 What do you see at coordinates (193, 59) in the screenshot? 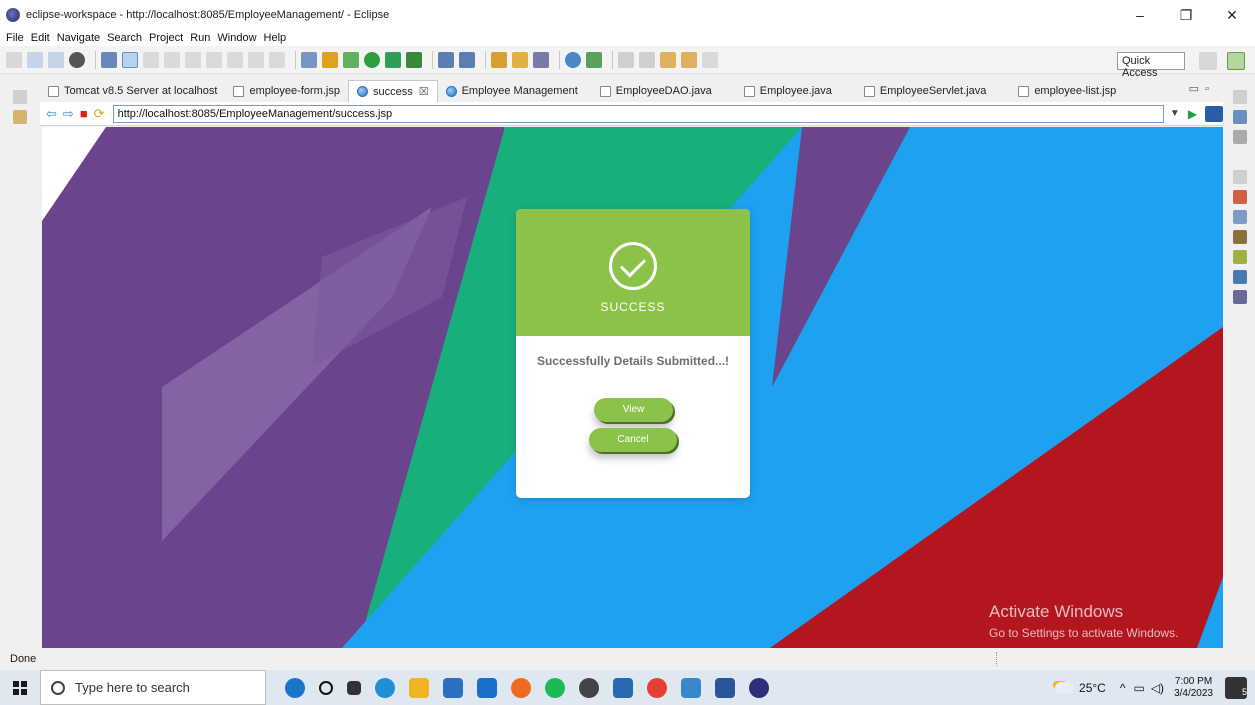
I see `terminate-icon` at bounding box center [193, 59].